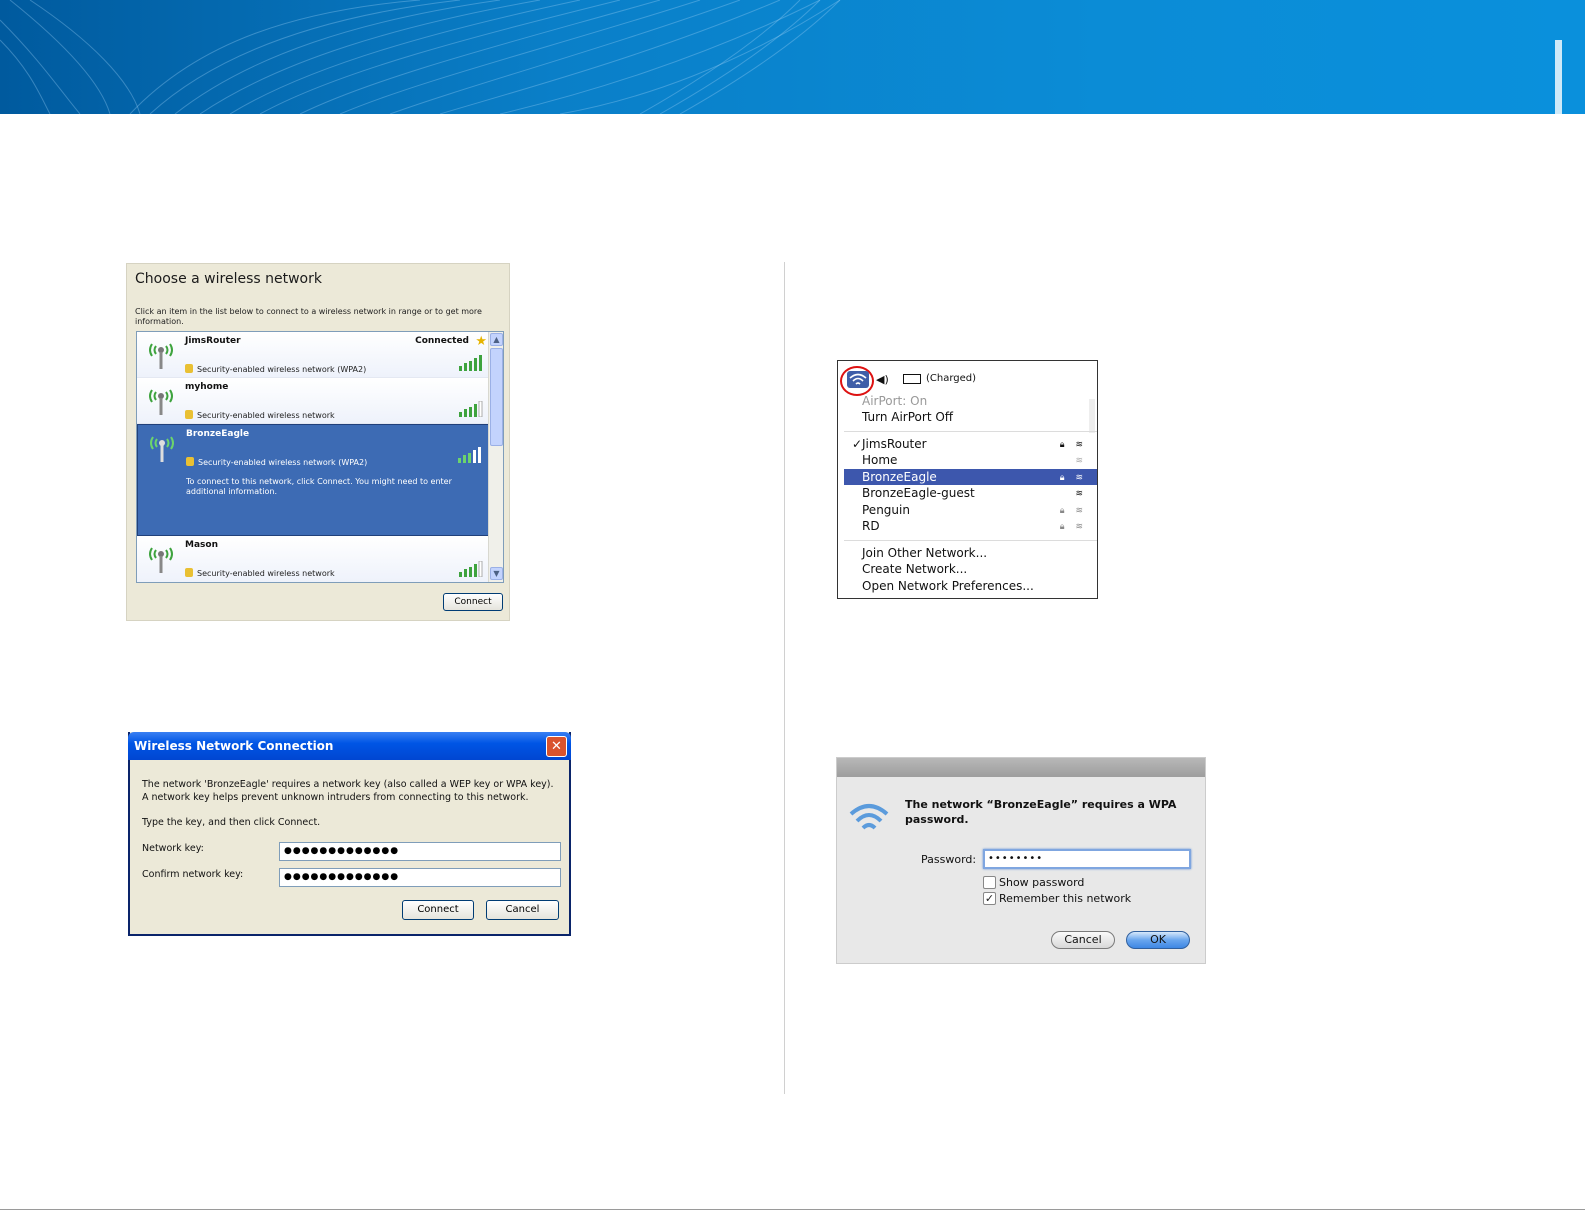  What do you see at coordinates (213, 341) in the screenshot?
I see `network-name: JimsRouter` at bounding box center [213, 341].